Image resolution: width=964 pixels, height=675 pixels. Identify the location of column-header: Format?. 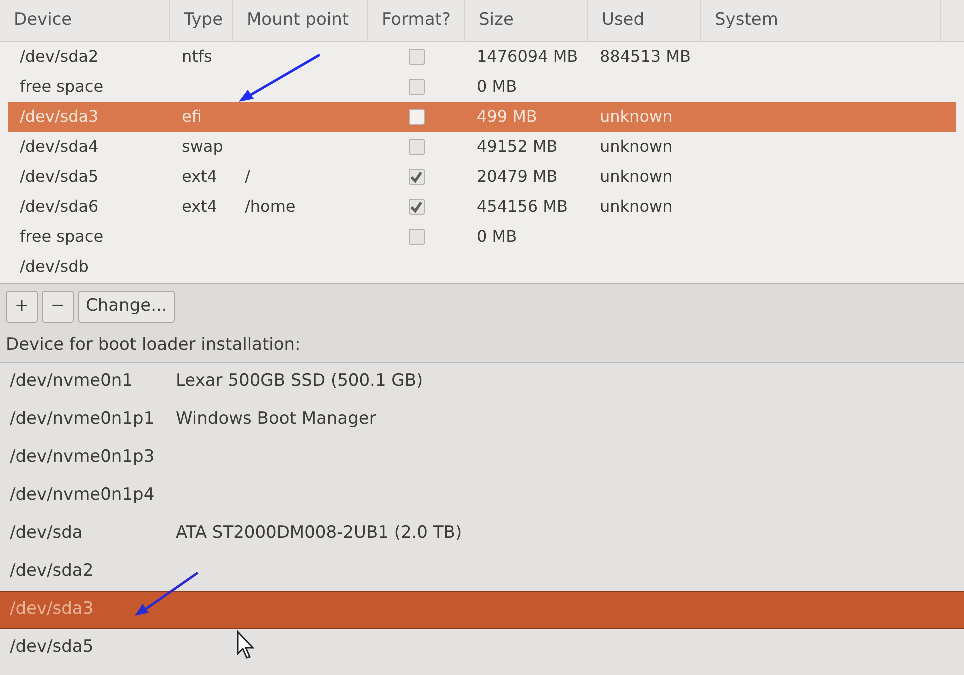
(416, 21).